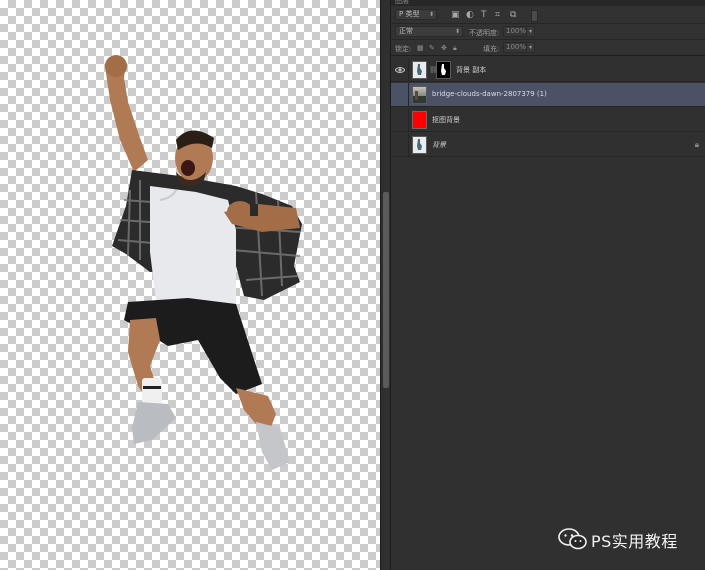  Describe the element at coordinates (513, 15) in the screenshot. I see `smart-object-filter-icon: ⧉` at that location.